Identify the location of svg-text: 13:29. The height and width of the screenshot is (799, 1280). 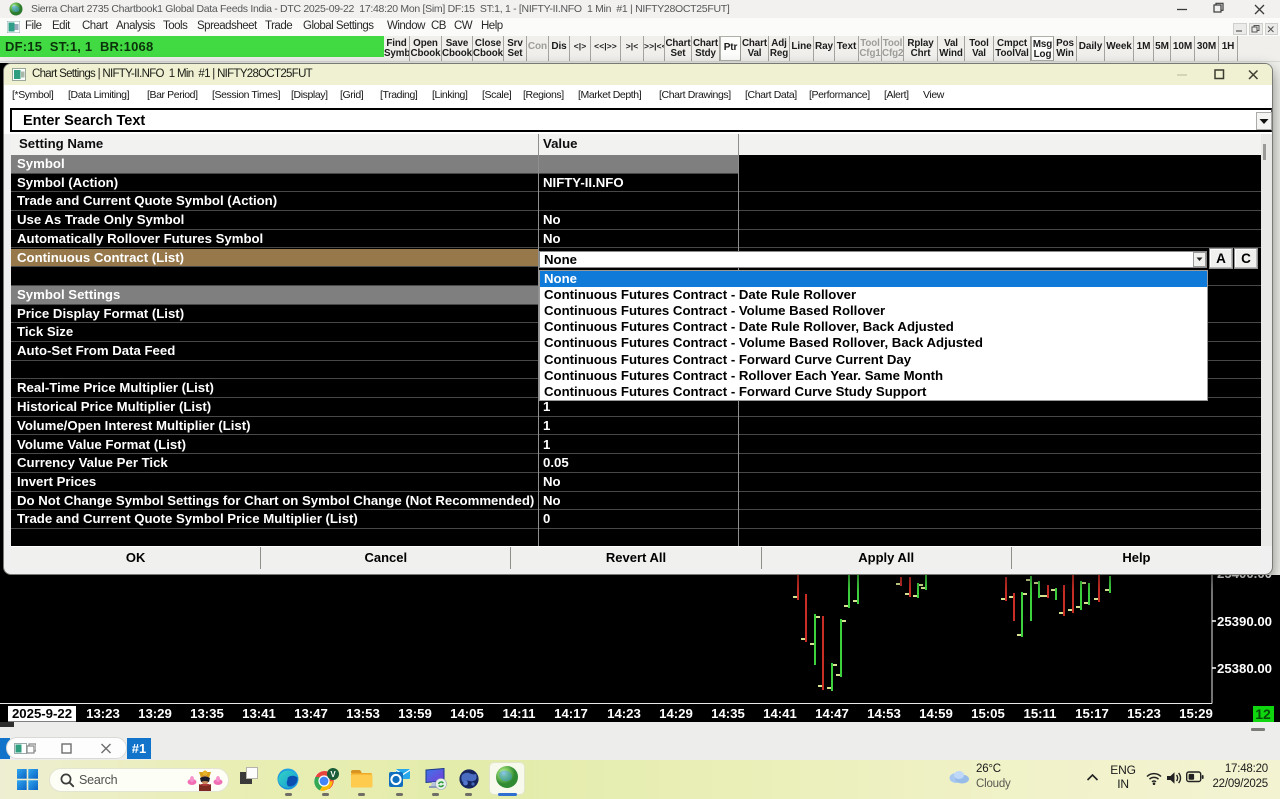
(155, 713).